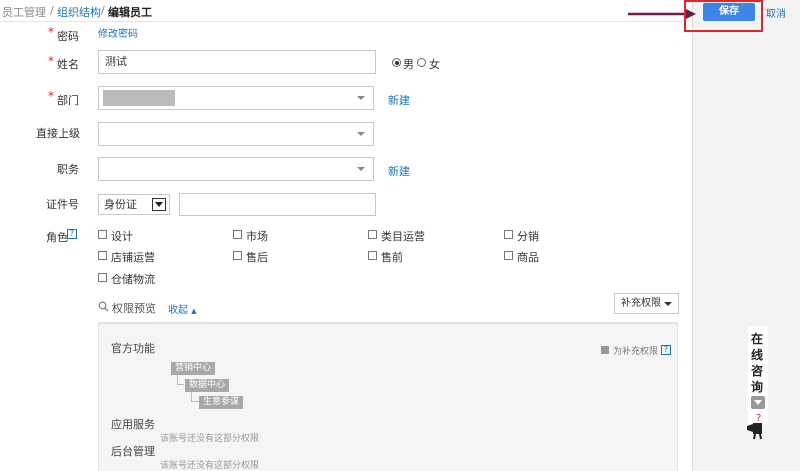  Describe the element at coordinates (236, 98) in the screenshot. I see `department-select` at that location.